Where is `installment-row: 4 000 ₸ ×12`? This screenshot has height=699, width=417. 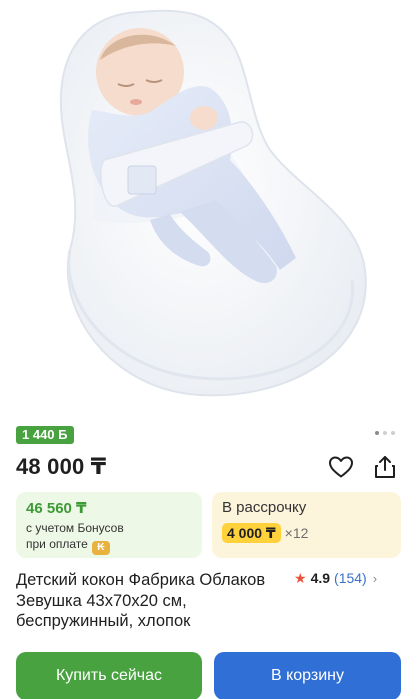
installment-row: 4 000 ₸ ×12 is located at coordinates (306, 533).